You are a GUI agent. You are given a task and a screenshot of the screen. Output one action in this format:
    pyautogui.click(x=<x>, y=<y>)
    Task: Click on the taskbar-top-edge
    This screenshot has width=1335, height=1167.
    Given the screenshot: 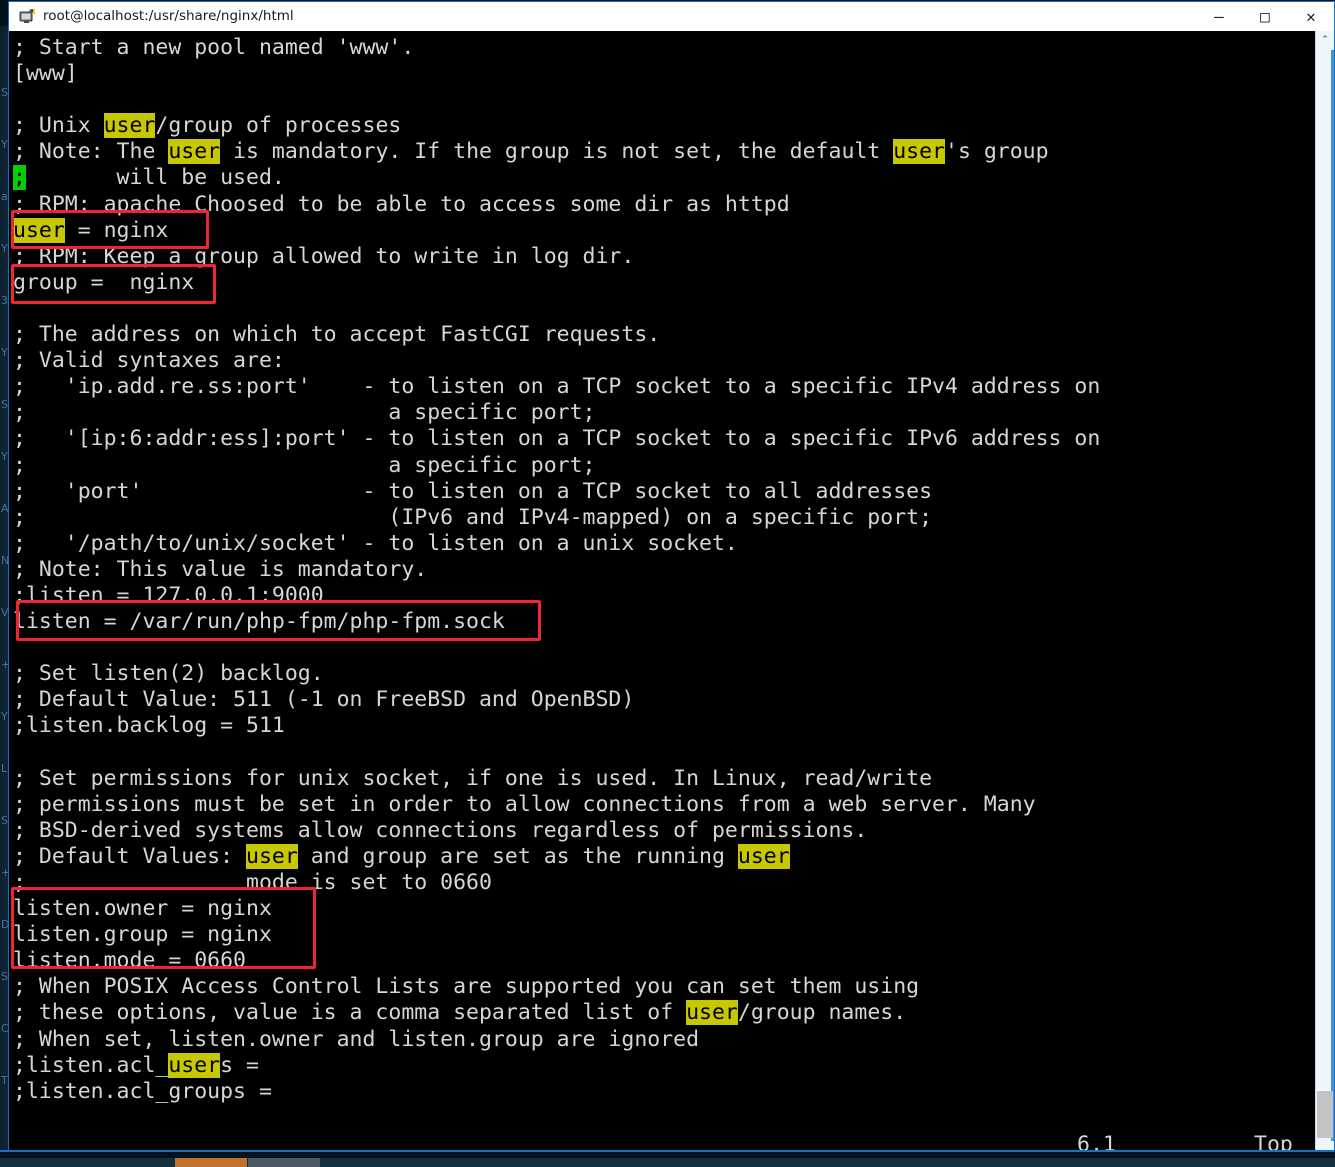 What is the action you would take?
    pyautogui.click(x=667, y=1151)
    